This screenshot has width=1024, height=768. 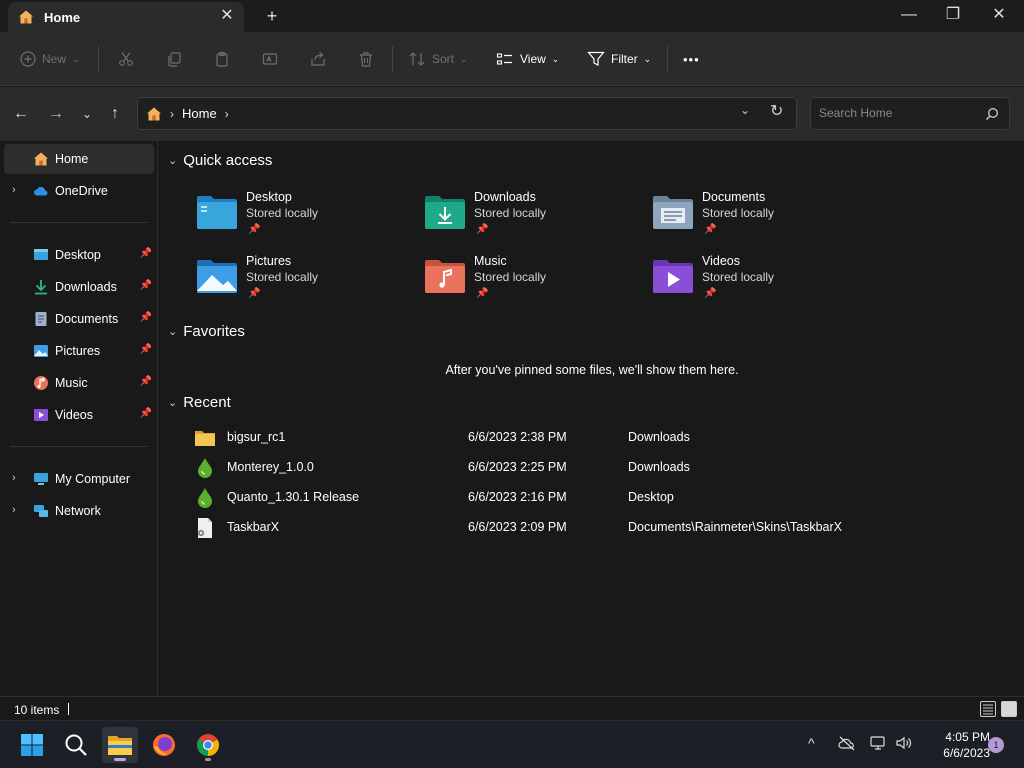 I want to click on sort-button: Sort ⌄, so click(x=438, y=59).